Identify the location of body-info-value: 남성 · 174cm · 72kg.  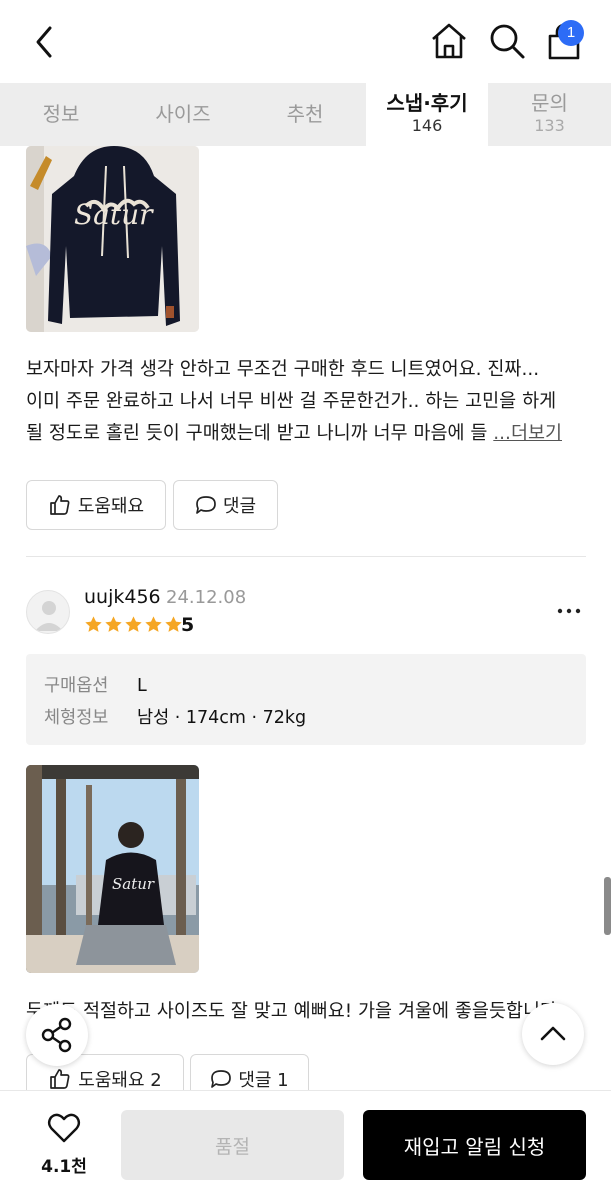
(222, 718).